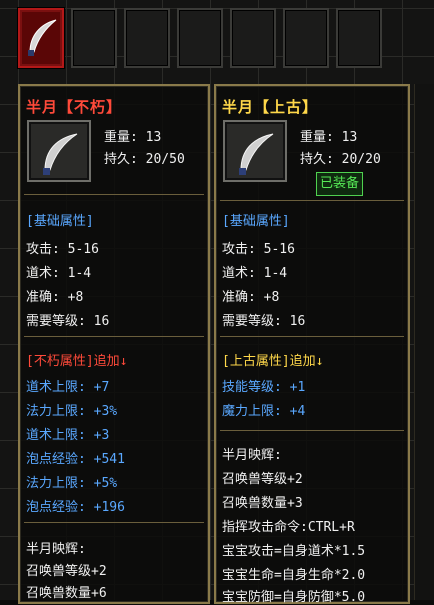  I want to click on inventory-slot-row, so click(200, 38).